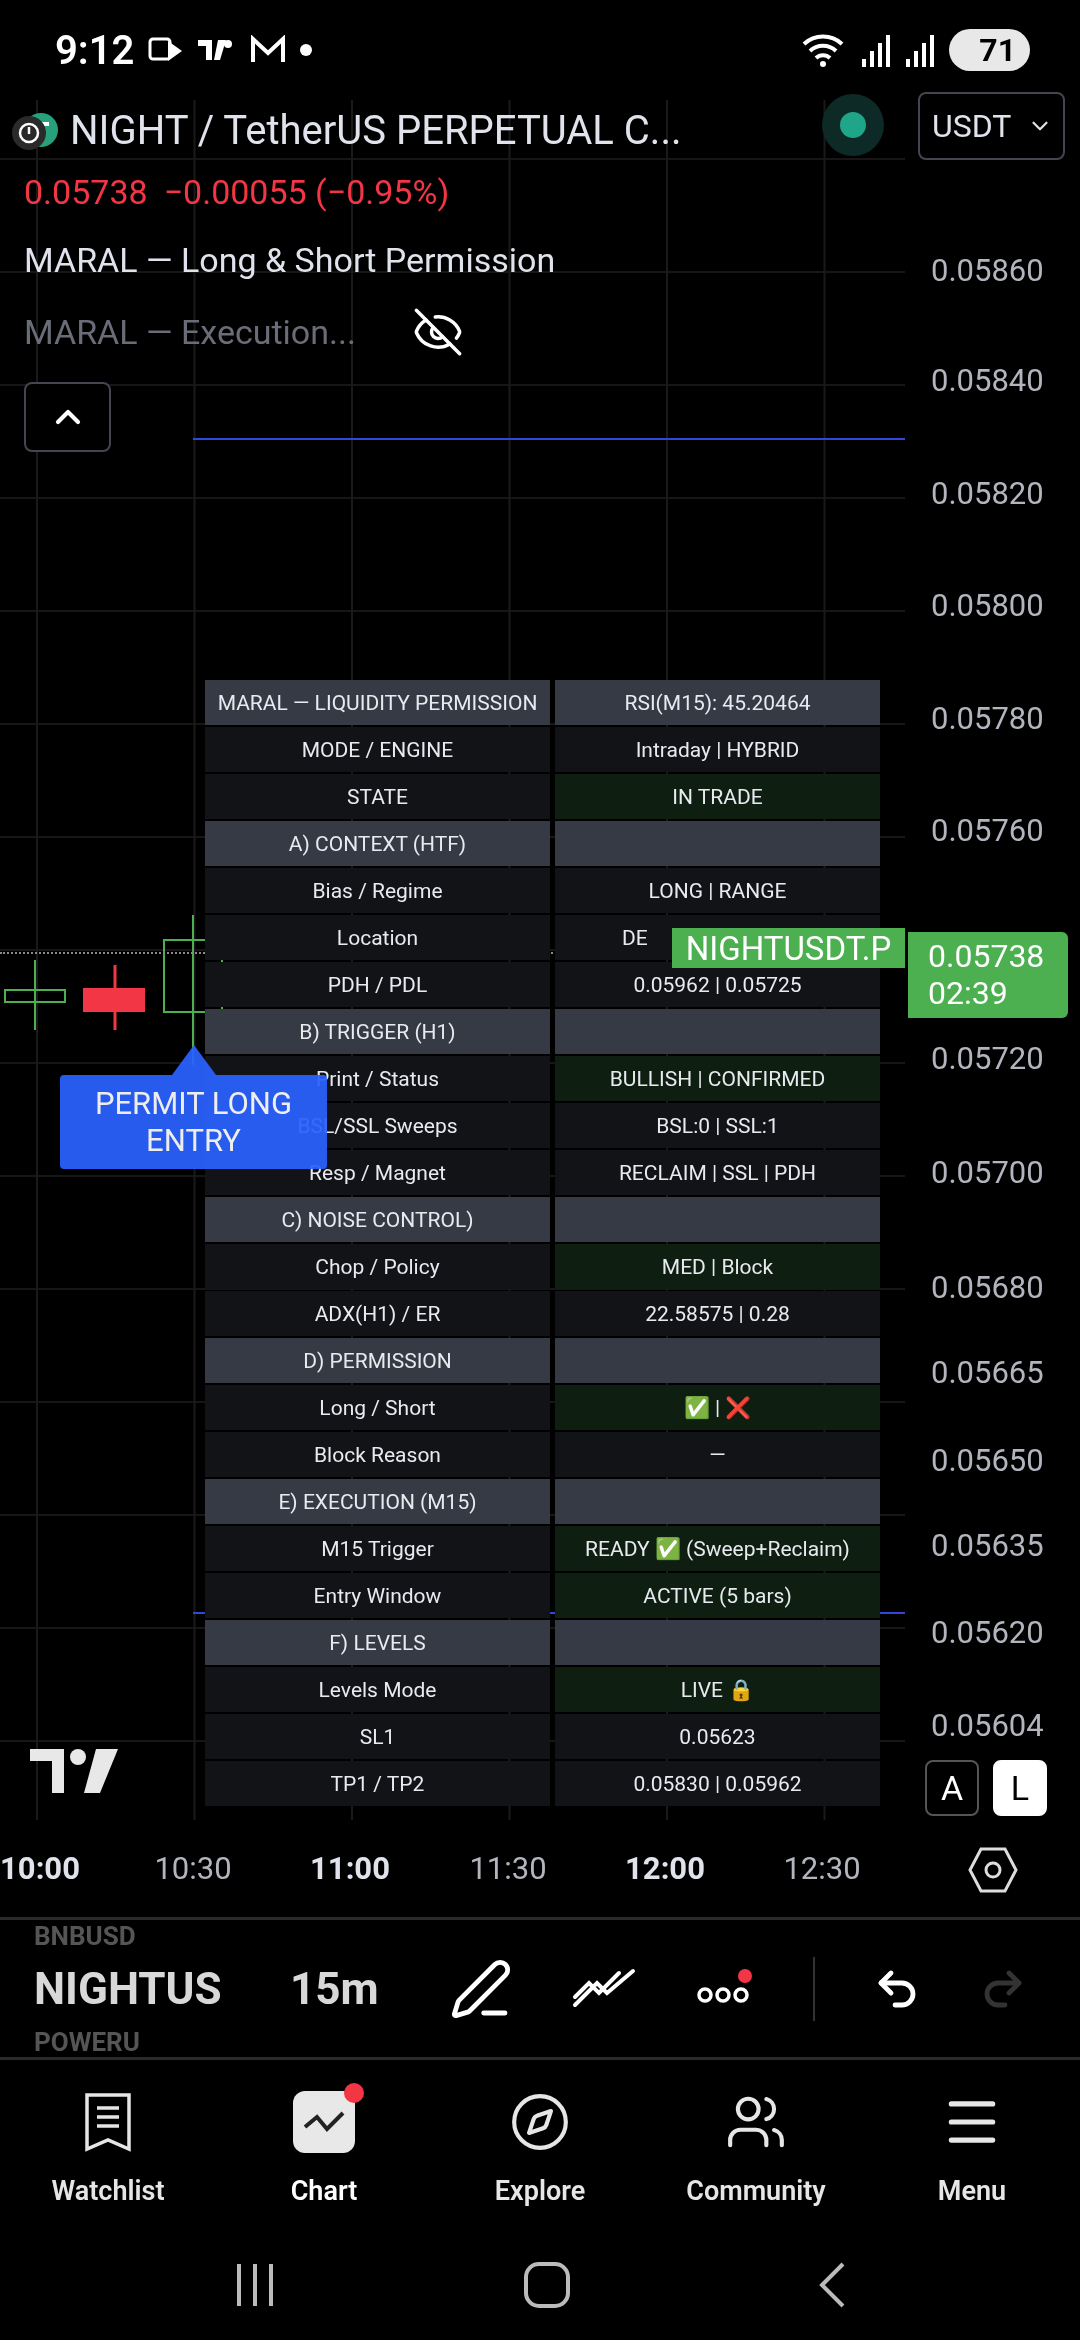  What do you see at coordinates (717, 1595) in the screenshot?
I see `row-value: ACTIVE (5 bars)` at bounding box center [717, 1595].